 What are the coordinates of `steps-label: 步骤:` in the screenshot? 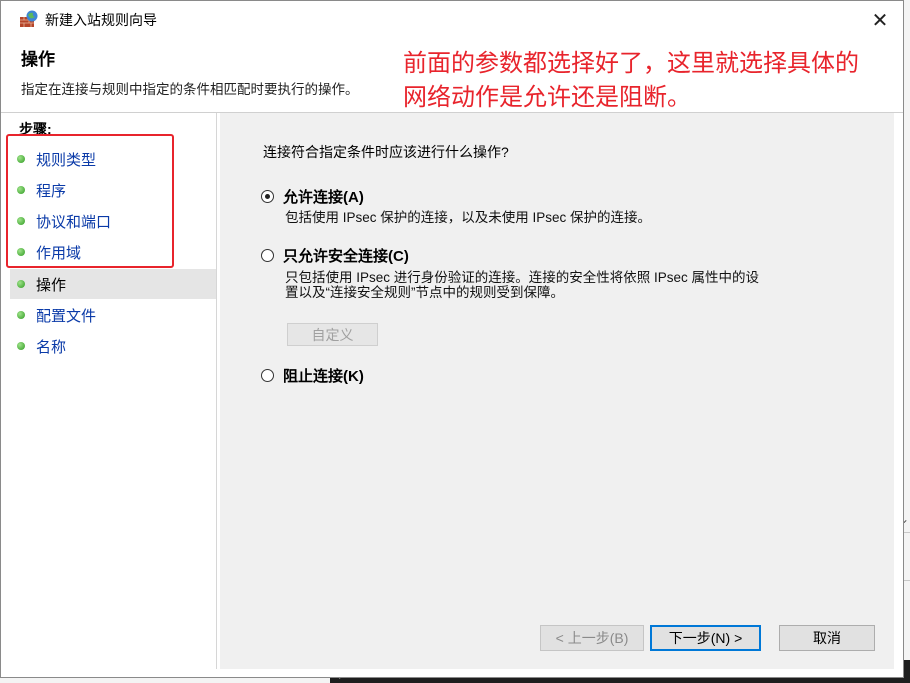 It's located at (35, 129).